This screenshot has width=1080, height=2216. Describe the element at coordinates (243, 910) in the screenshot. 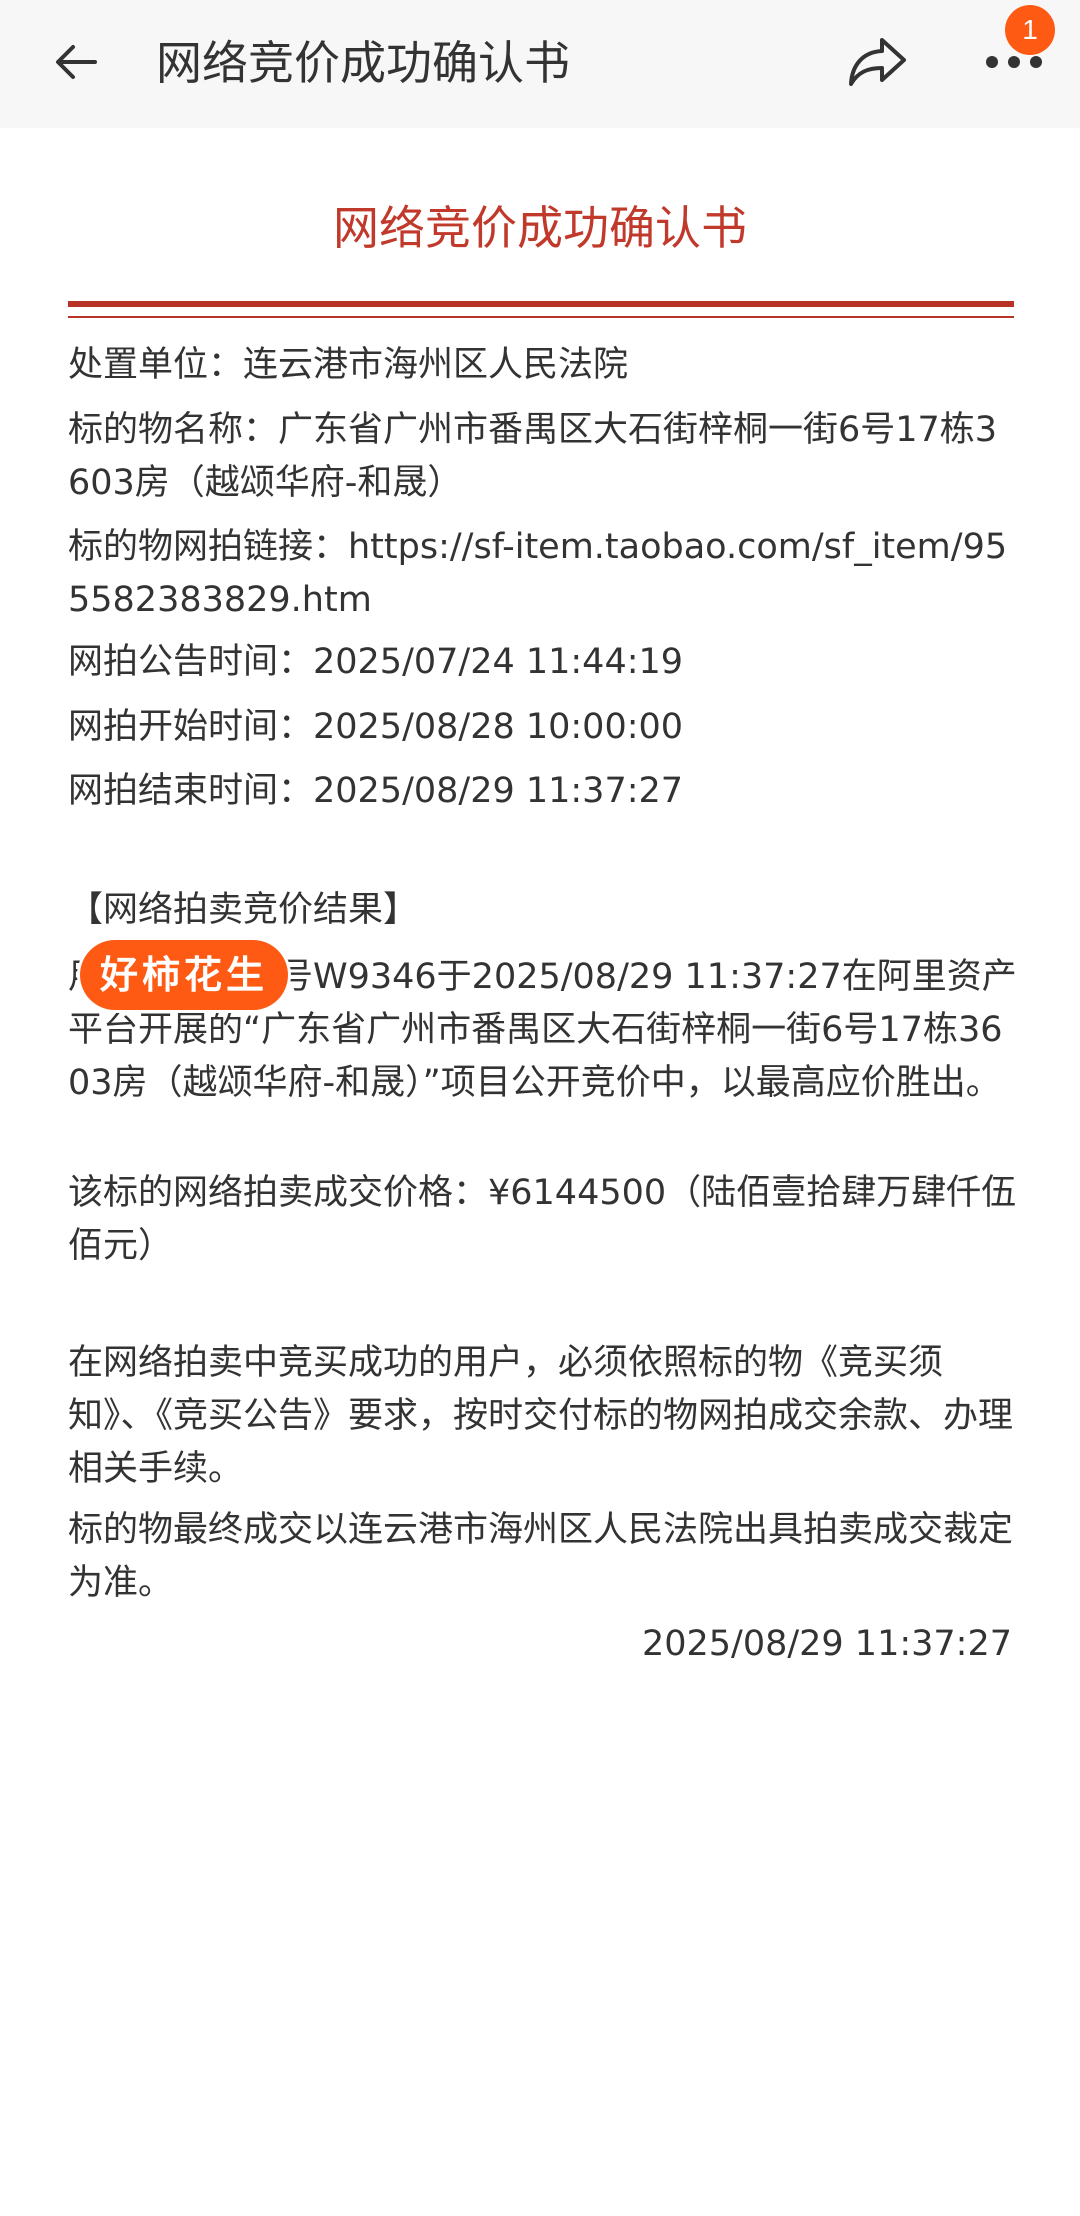

I see `result-heading: 【网络拍卖竞价结果】` at that location.